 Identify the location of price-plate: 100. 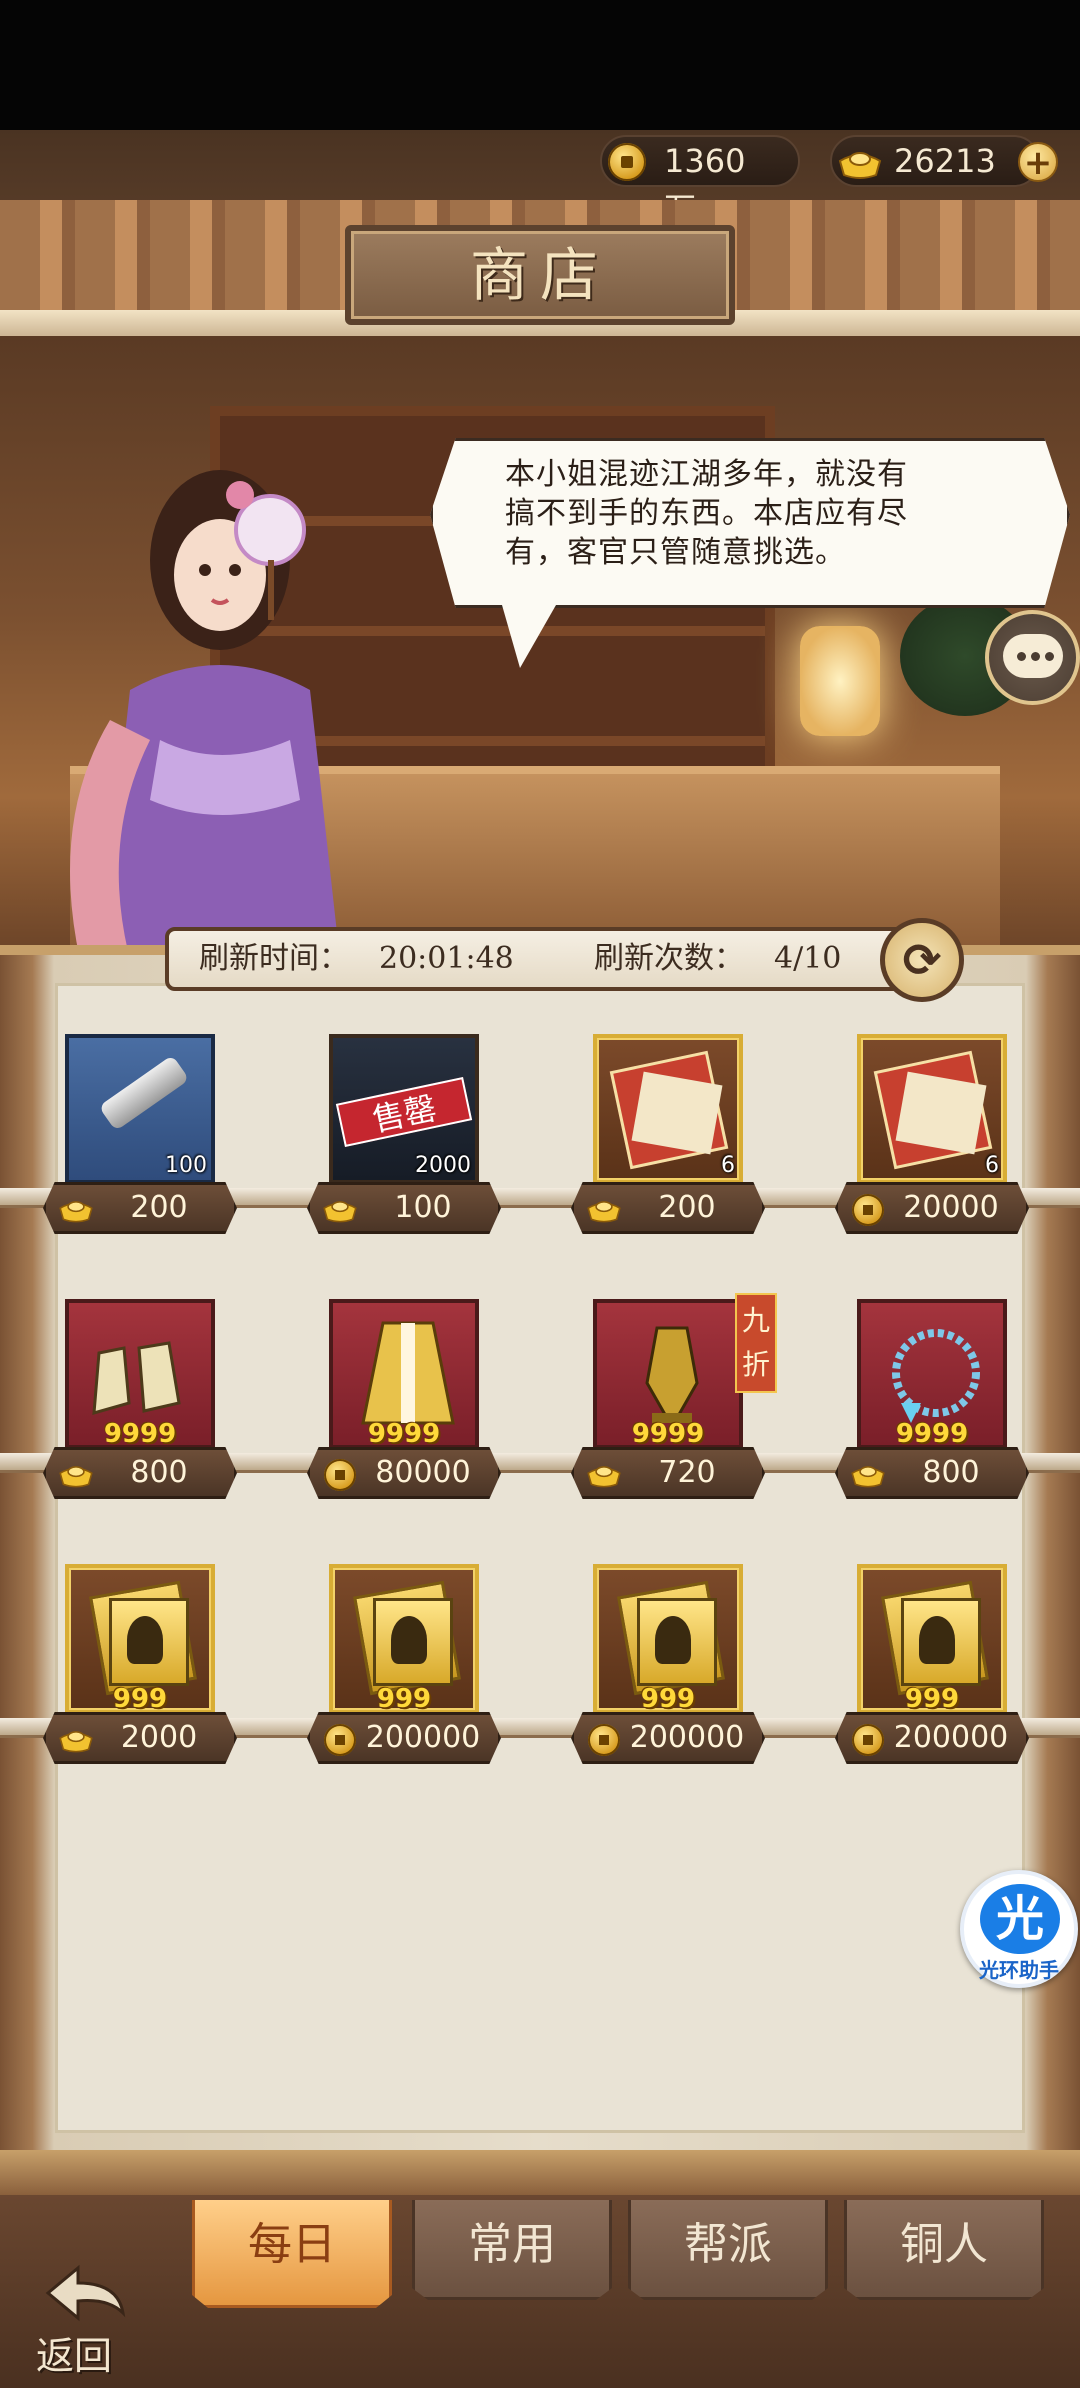
(404, 1208).